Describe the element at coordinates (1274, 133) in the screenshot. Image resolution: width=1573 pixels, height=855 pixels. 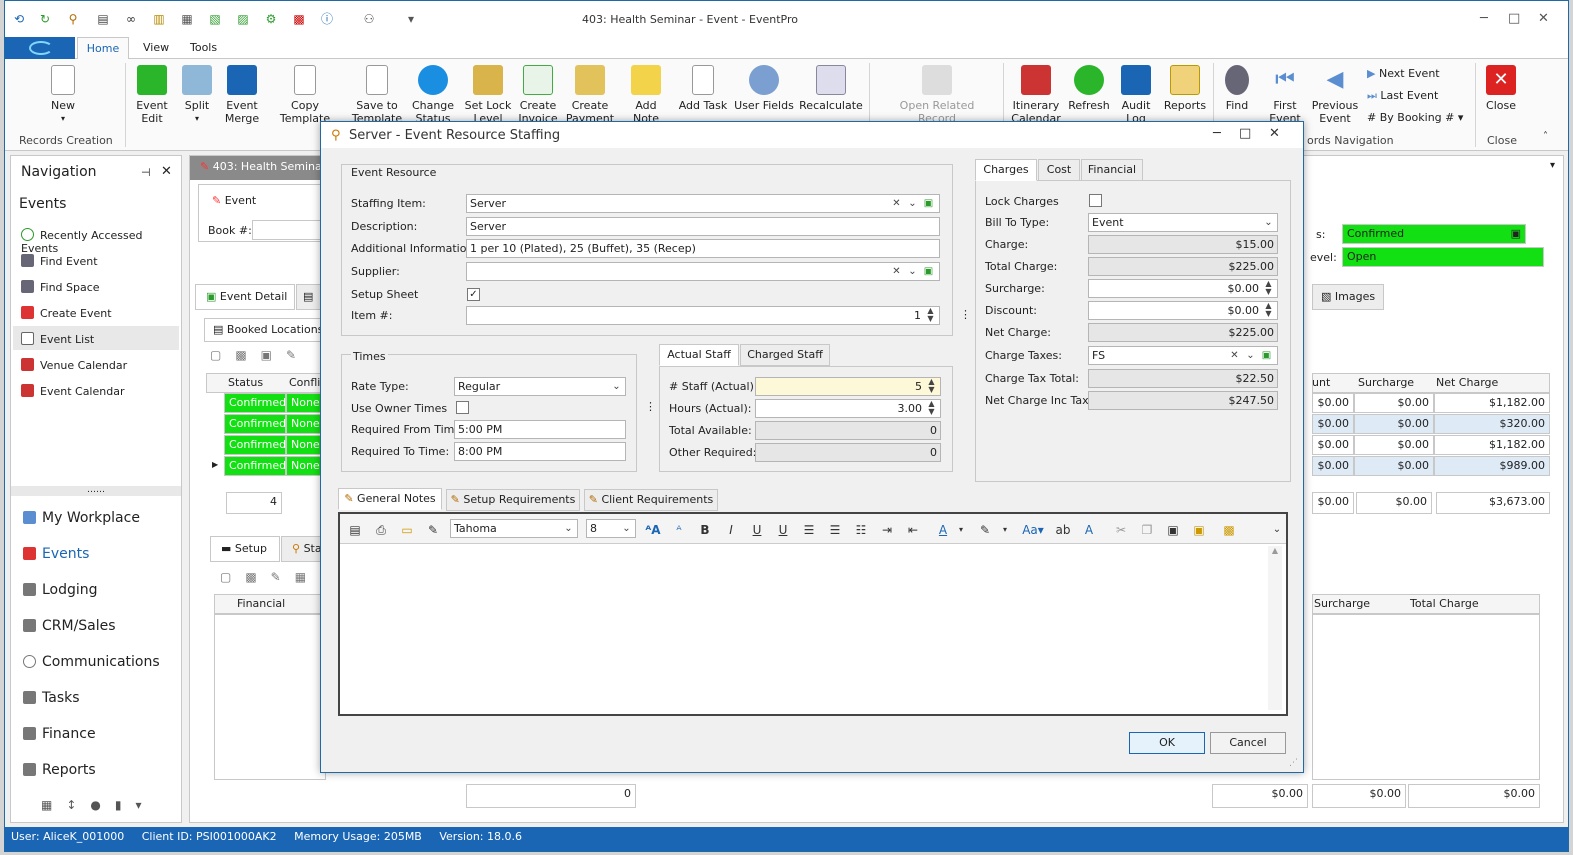
I see `dialog-close-icon: ✕` at that location.